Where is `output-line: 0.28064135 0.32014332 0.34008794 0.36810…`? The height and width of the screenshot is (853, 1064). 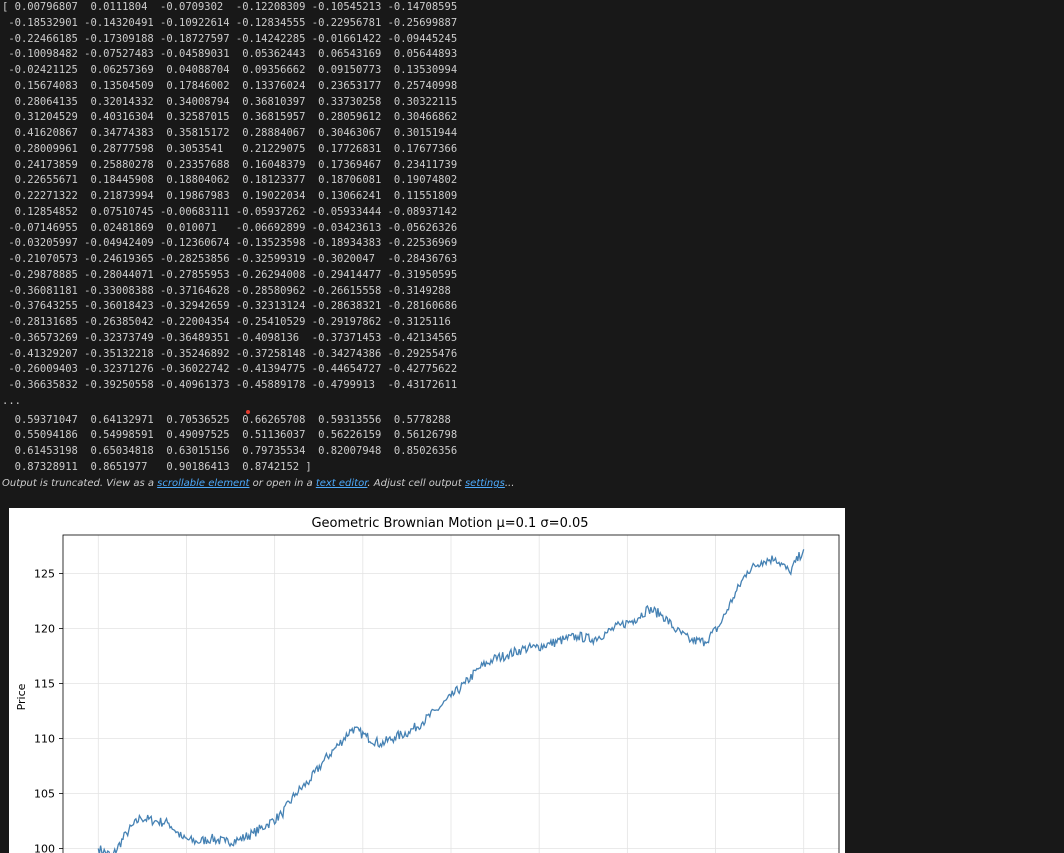 output-line: 0.28064135 0.32014332 0.34008794 0.36810… is located at coordinates (282, 103).